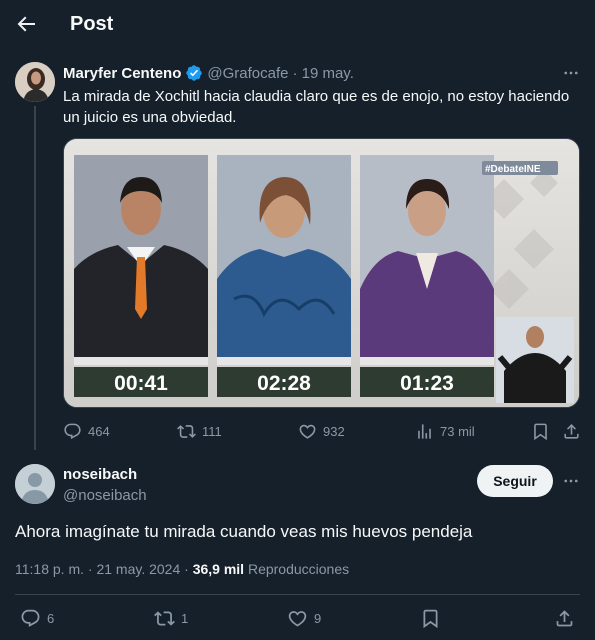 The image size is (595, 640). Describe the element at coordinates (26, 24) in the screenshot. I see `back-arrow-icon` at that location.